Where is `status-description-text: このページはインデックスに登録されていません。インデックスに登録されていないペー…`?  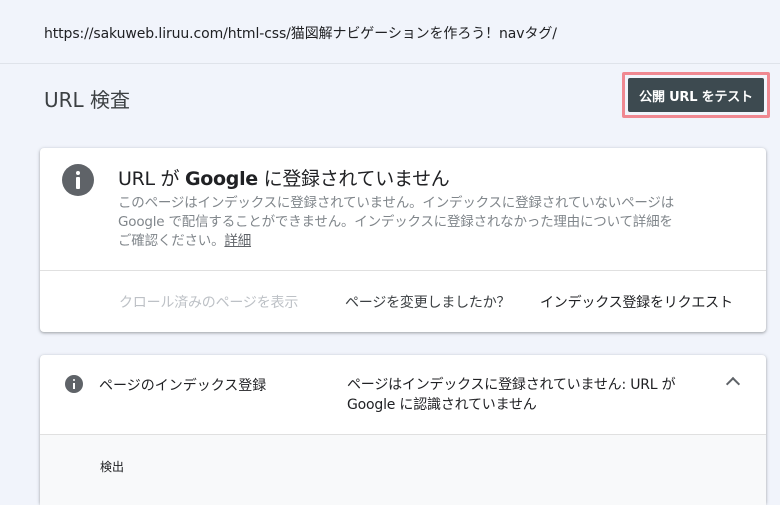 status-description-text: このページはインデックスに登録されていません。インデックスに登録されていないペー… is located at coordinates (396, 222).